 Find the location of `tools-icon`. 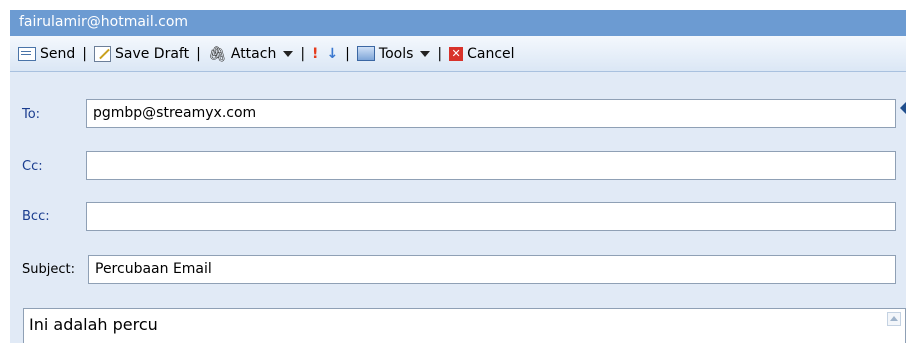

tools-icon is located at coordinates (365, 53).